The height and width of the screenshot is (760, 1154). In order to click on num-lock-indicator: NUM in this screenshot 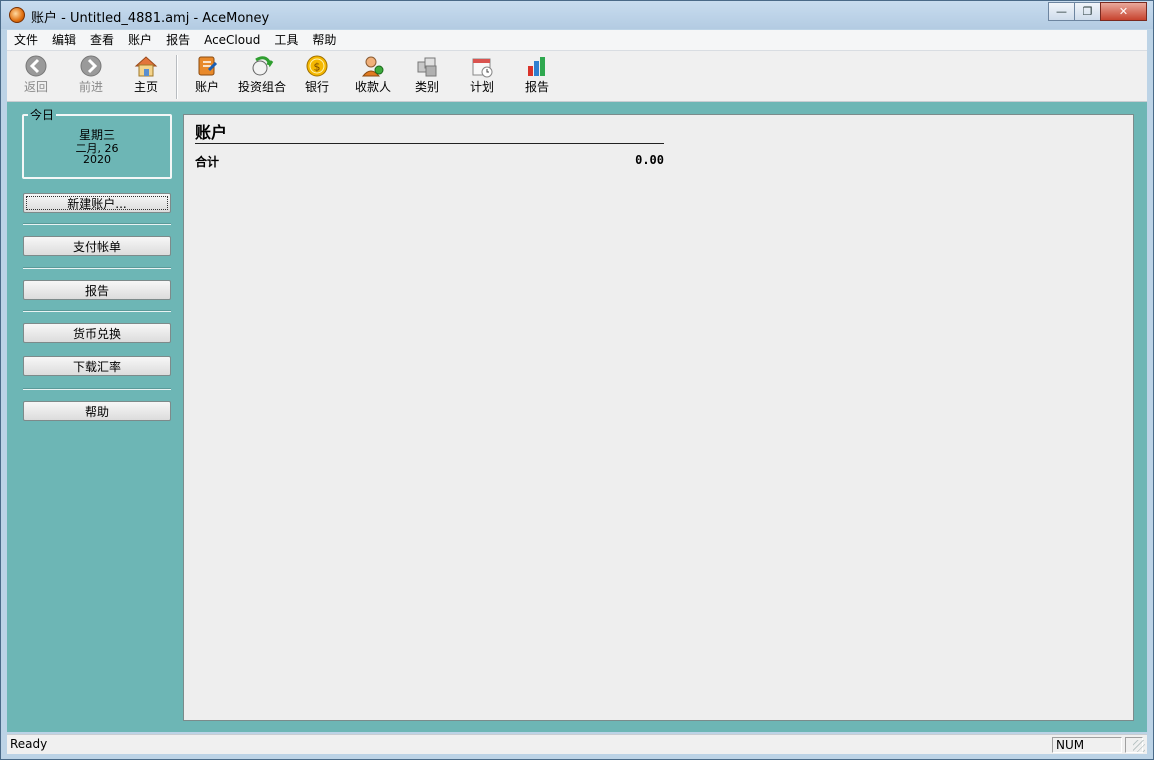, I will do `click(1087, 745)`.